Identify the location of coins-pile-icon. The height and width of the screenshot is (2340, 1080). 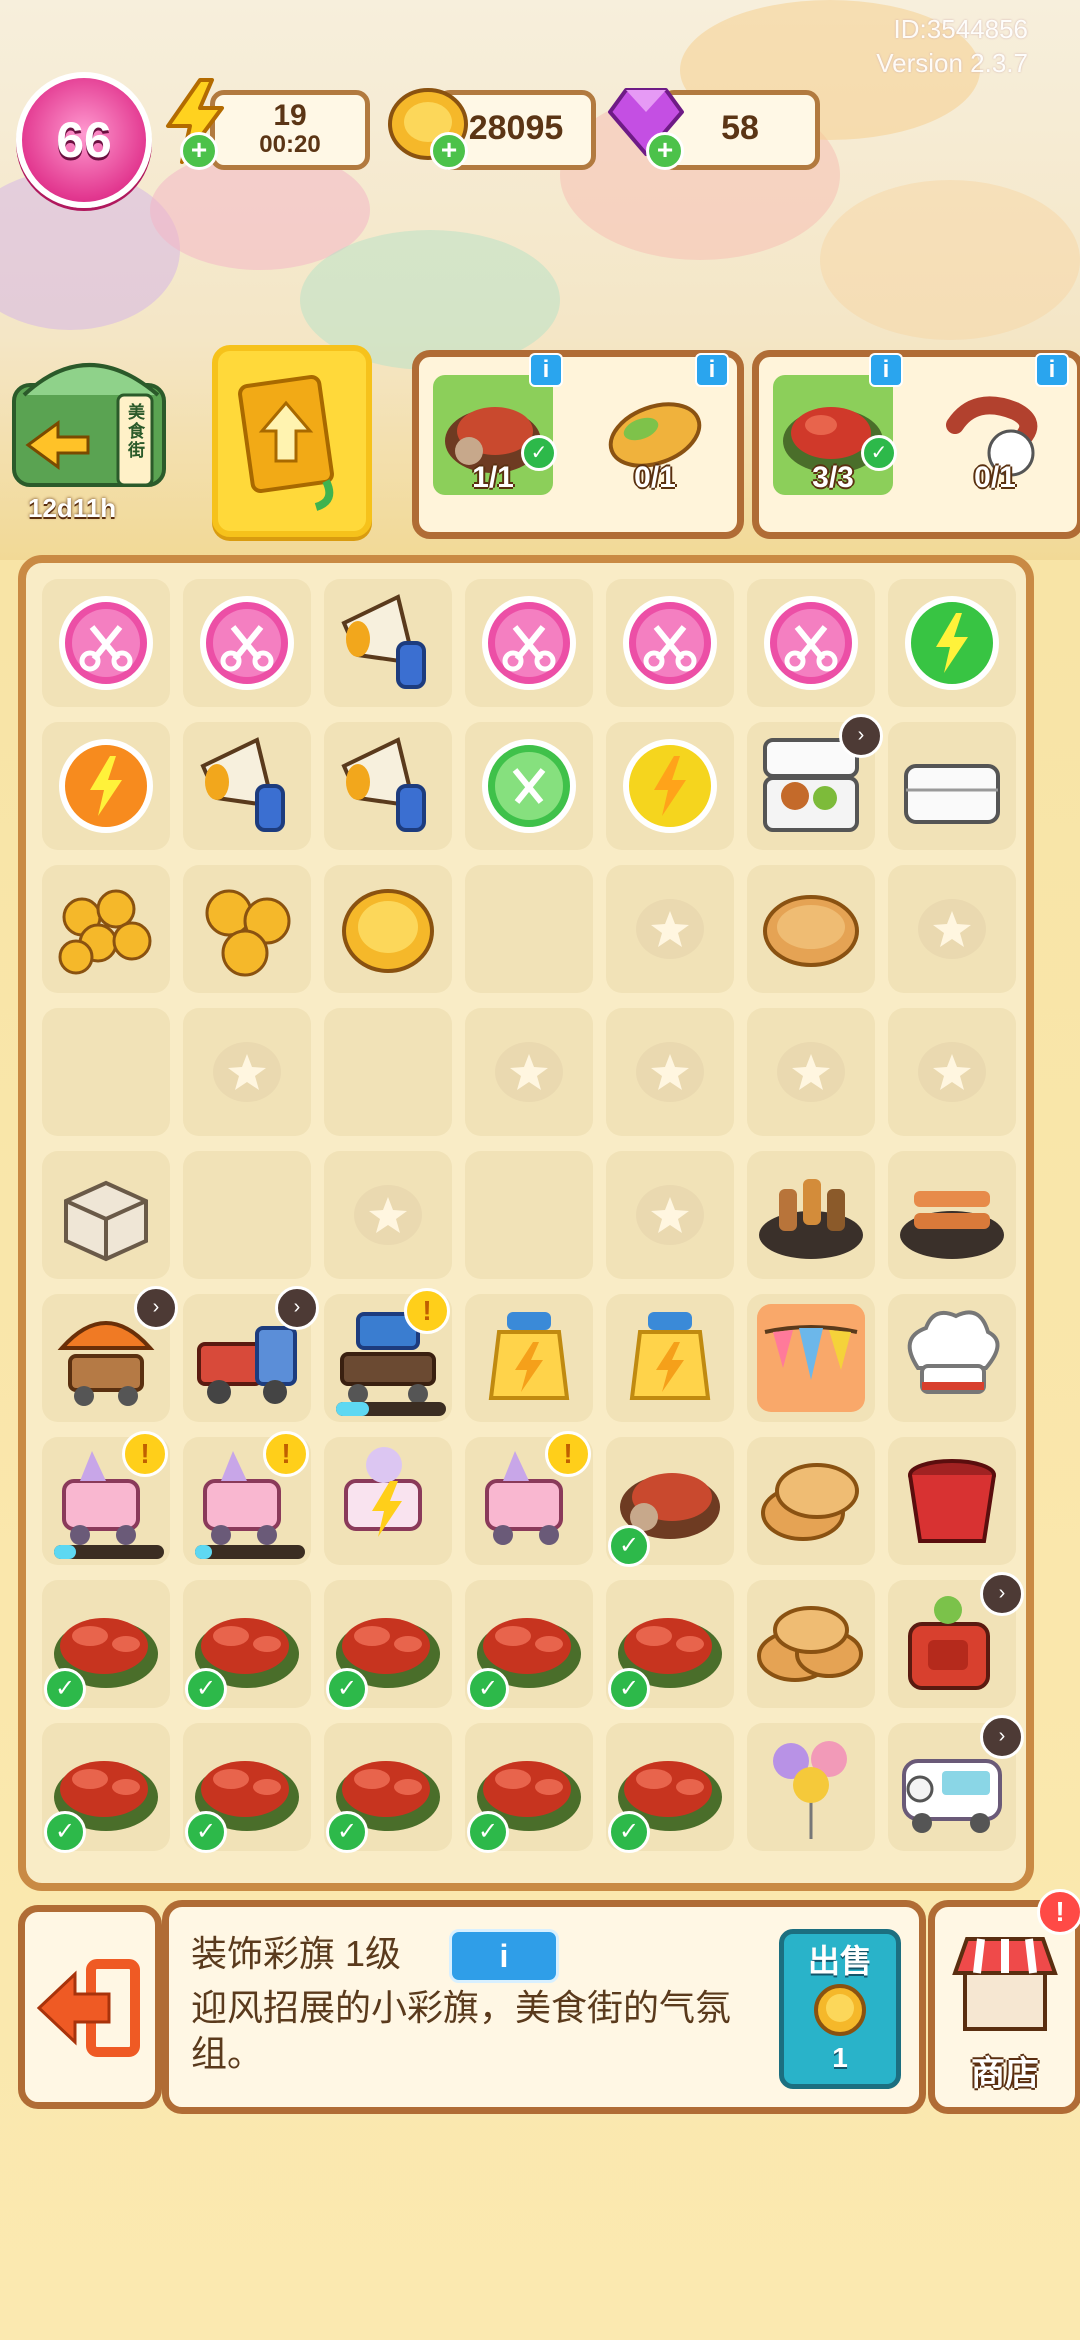
(106, 929).